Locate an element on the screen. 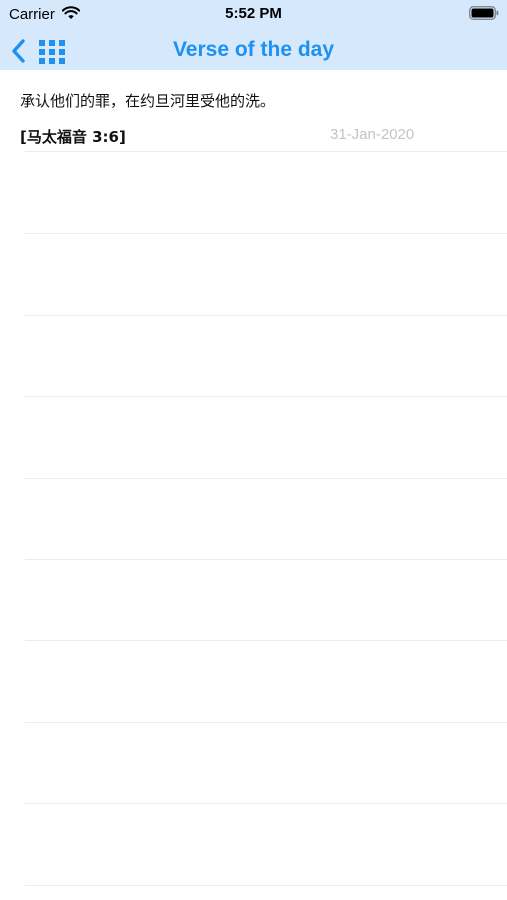  battery-icon is located at coordinates (484, 13).